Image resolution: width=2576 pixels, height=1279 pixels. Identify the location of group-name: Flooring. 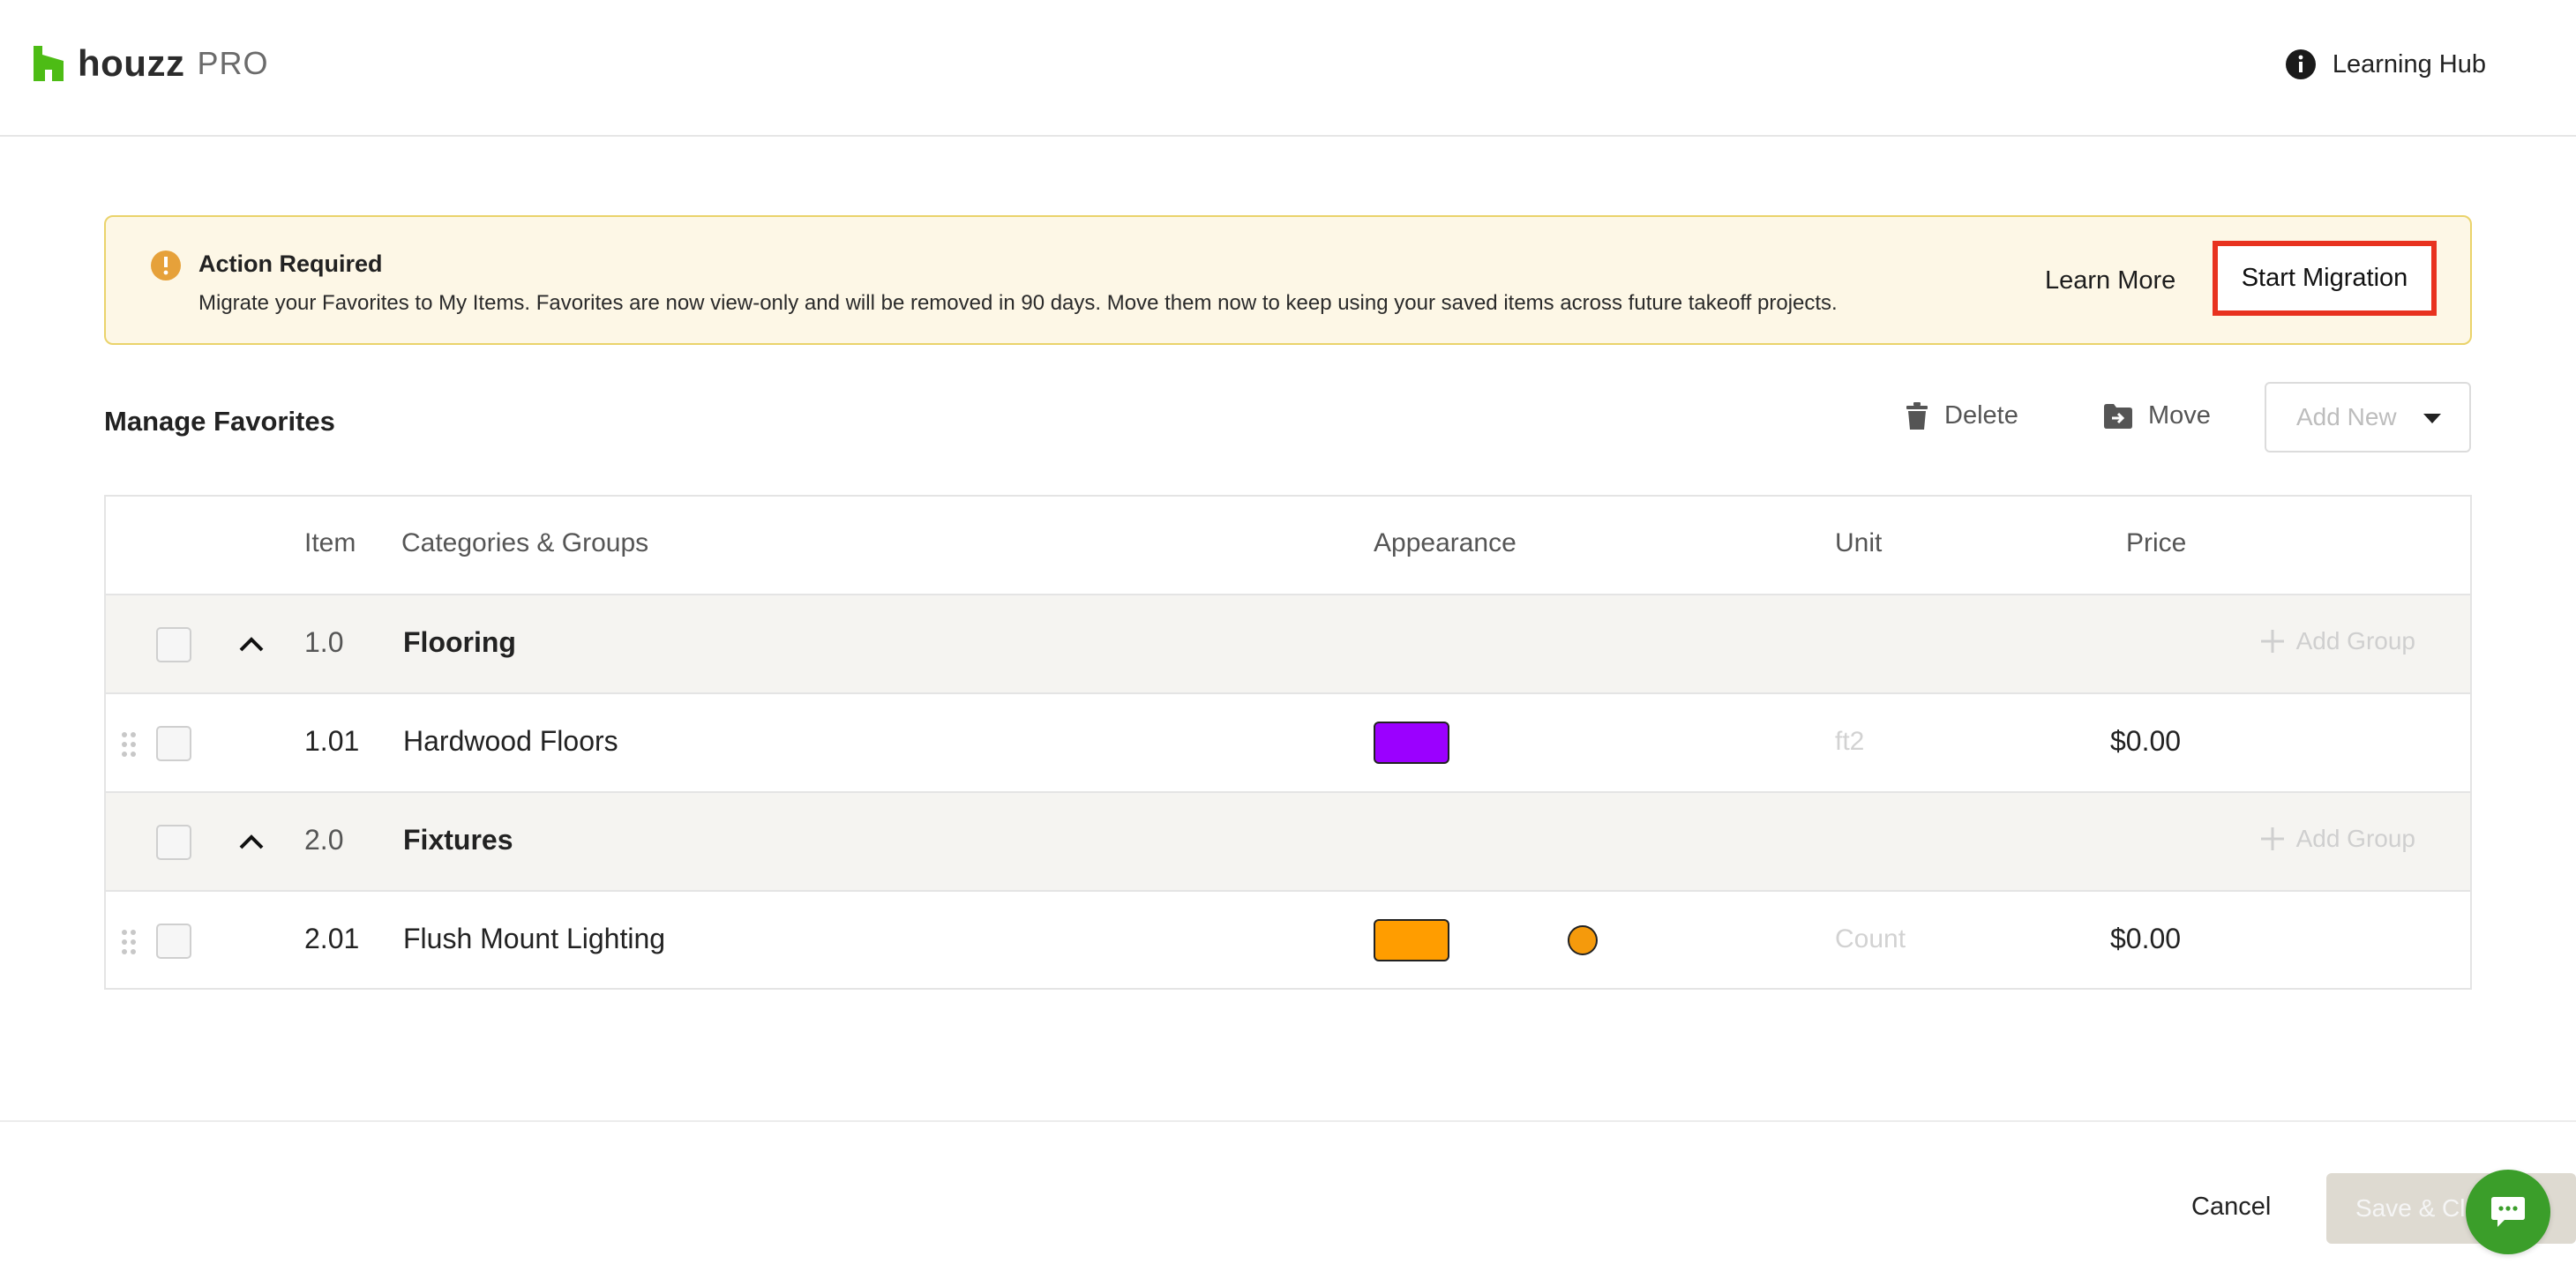
(460, 642).